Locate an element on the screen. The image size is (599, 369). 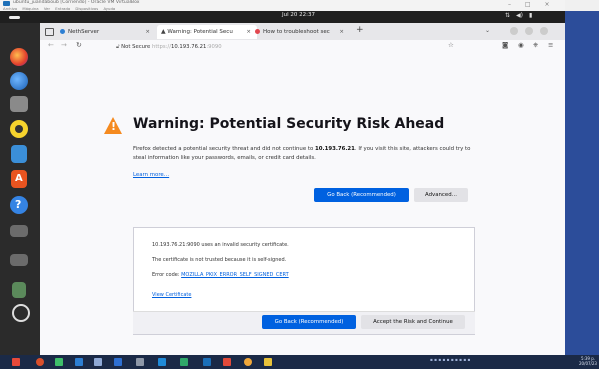
nethserver-favicon-icon is located at coordinates (62, 31).